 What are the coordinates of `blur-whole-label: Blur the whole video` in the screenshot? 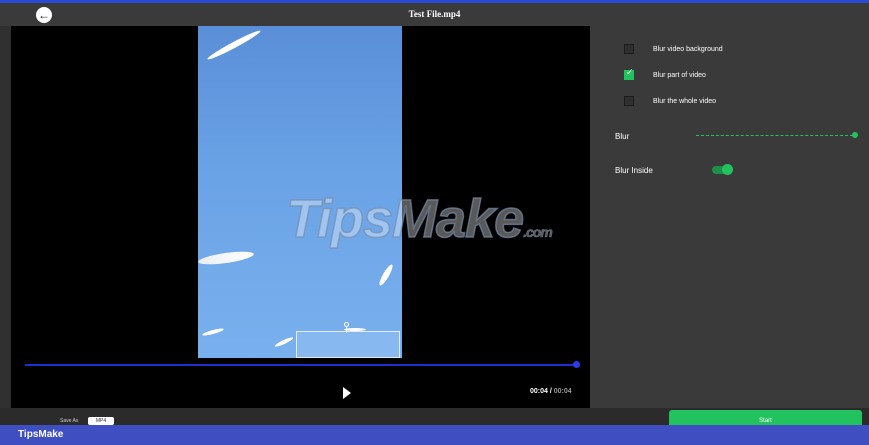 It's located at (685, 101).